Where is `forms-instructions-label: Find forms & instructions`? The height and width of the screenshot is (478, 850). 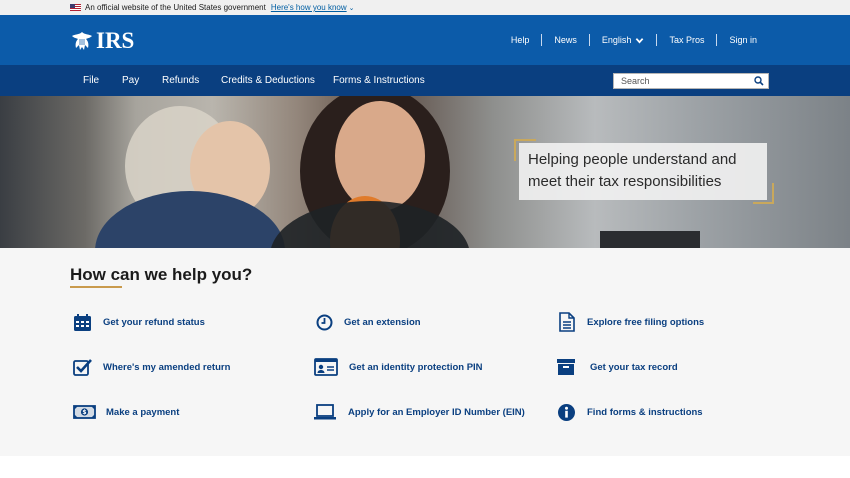 forms-instructions-label: Find forms & instructions is located at coordinates (645, 412).